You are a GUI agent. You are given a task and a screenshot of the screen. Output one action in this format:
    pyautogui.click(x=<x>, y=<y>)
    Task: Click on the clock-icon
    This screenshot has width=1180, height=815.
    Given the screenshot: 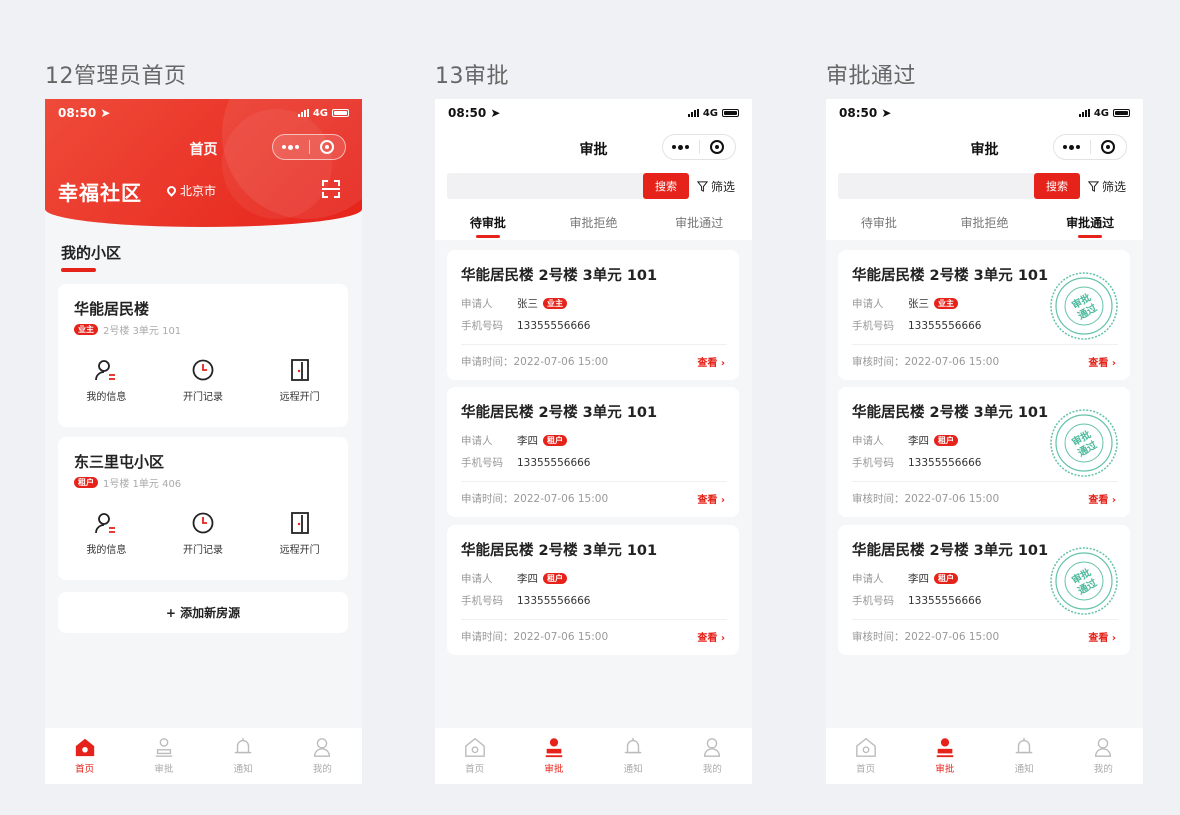 What is the action you would take?
    pyautogui.click(x=203, y=523)
    